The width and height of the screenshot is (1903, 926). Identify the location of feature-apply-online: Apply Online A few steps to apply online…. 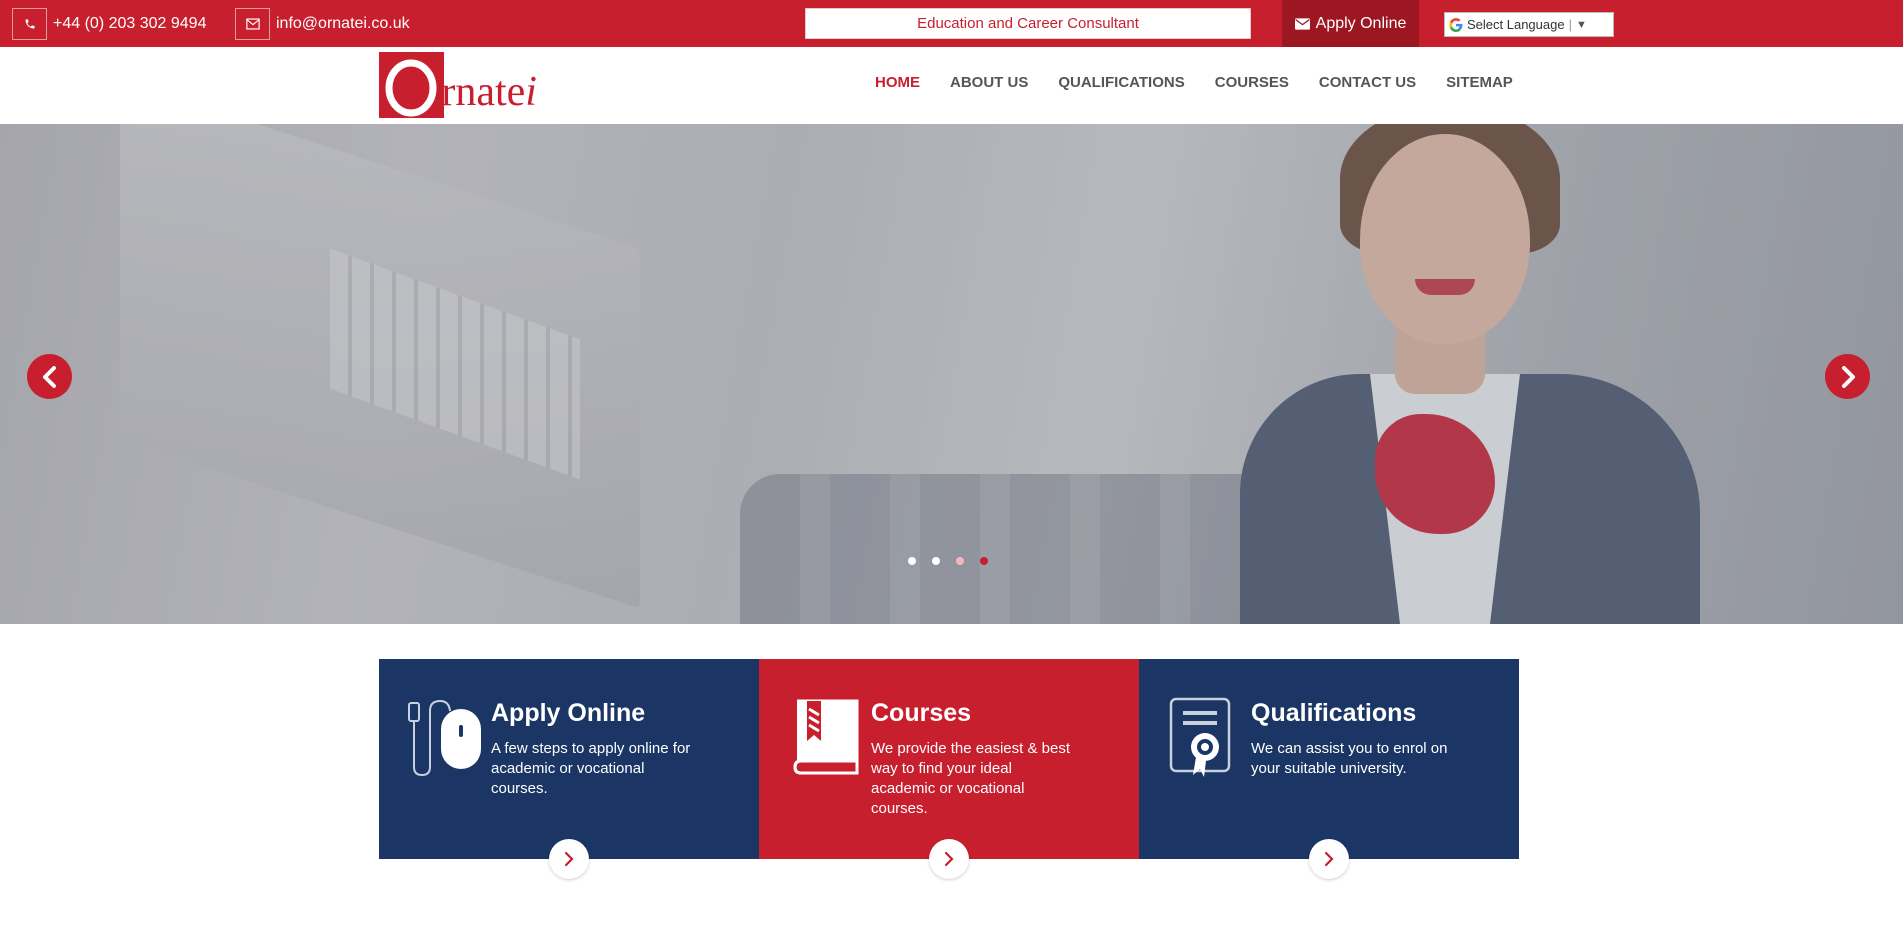
(569, 769).